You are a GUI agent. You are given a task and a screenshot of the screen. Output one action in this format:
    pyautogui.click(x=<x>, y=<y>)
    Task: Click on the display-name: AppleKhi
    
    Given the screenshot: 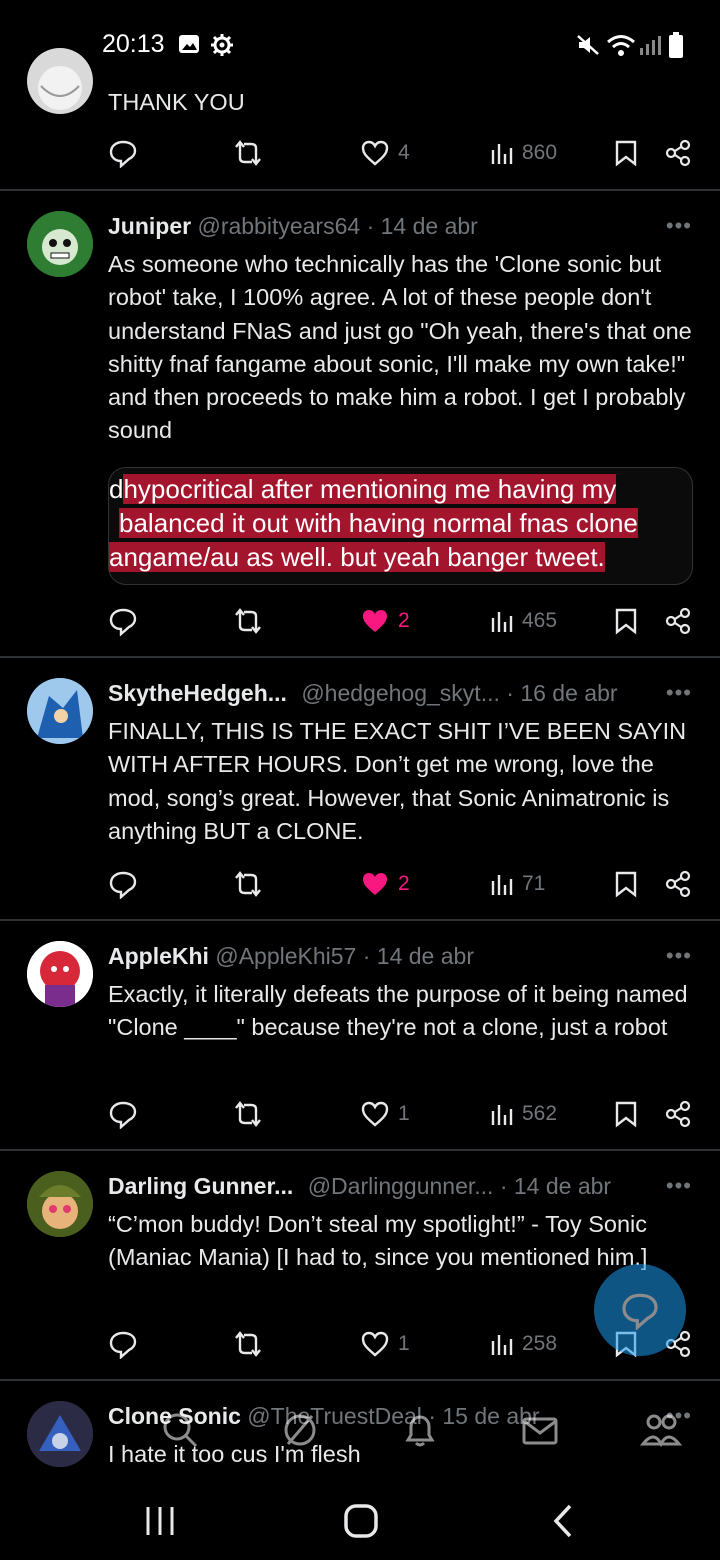 What is the action you would take?
    pyautogui.click(x=158, y=956)
    